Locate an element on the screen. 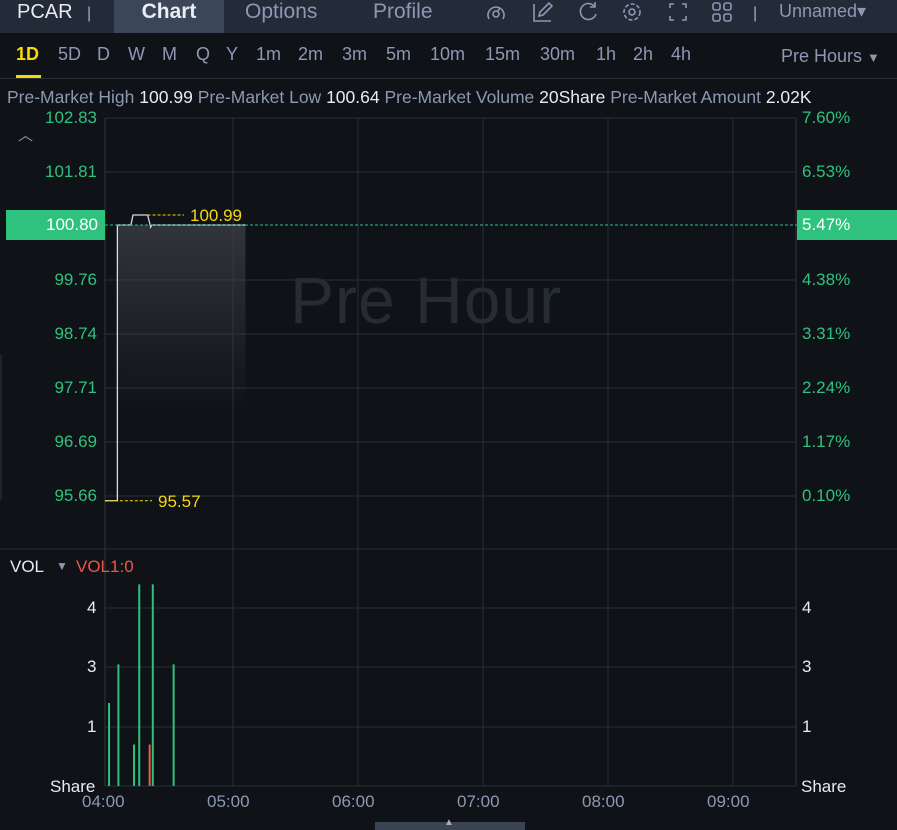  volume-unit-right: Share is located at coordinates (824, 786).